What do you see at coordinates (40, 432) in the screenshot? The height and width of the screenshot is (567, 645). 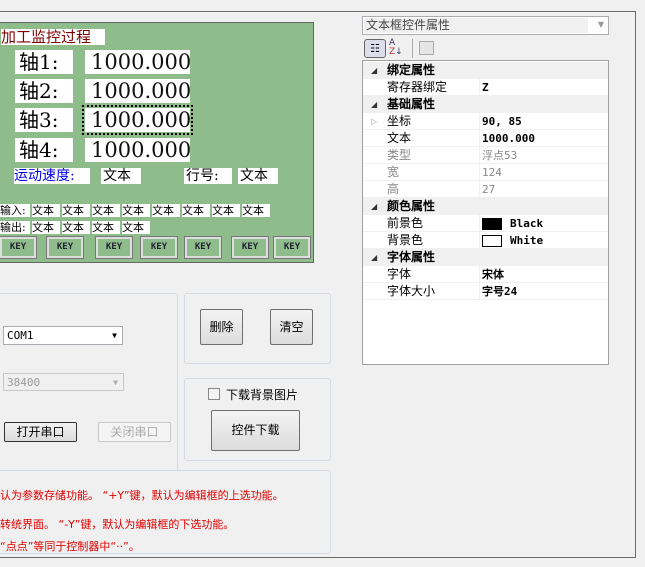 I see `open-port-button: 打开串口` at bounding box center [40, 432].